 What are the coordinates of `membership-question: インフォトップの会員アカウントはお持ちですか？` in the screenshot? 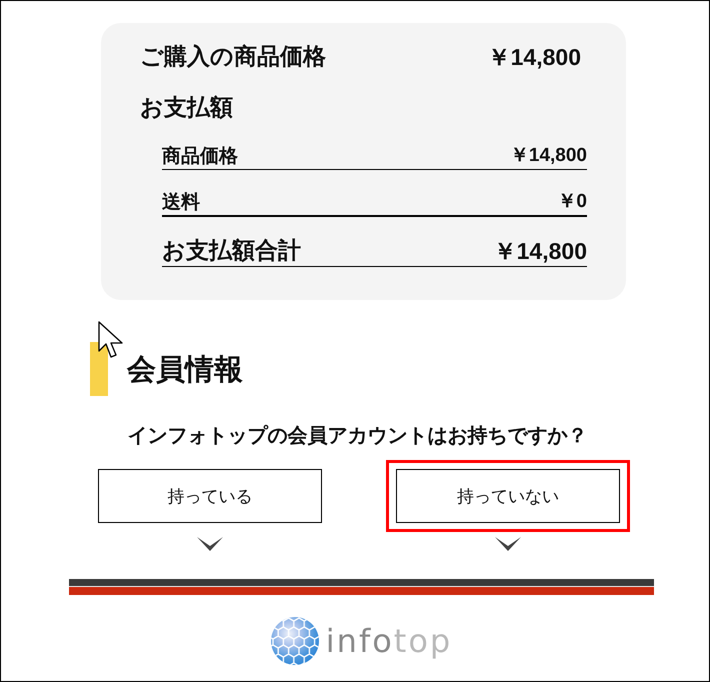 It's located at (357, 435).